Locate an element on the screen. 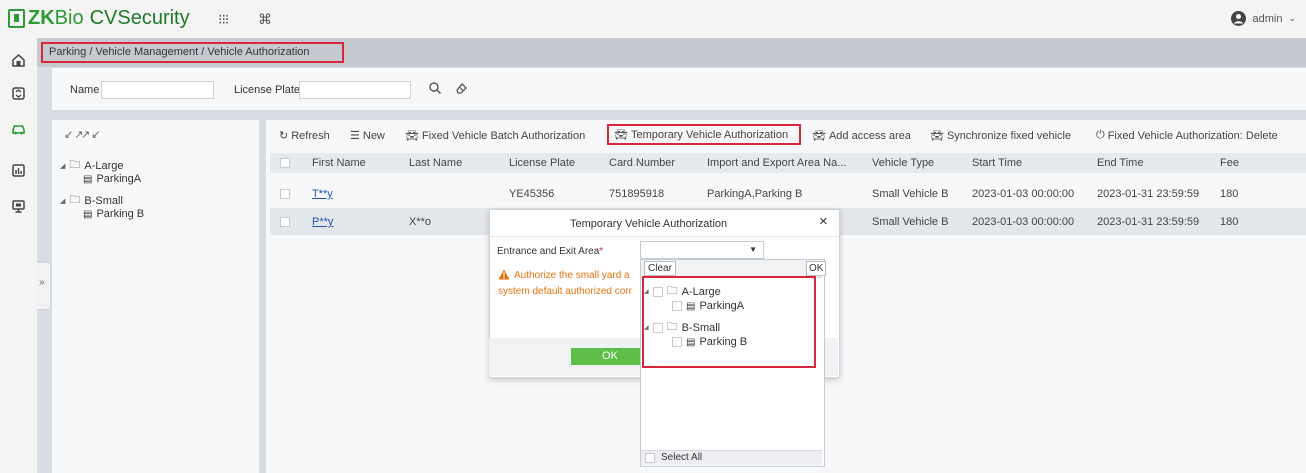 This screenshot has height=473, width=1306. module-grid-icon: ⁝⁝⁝ is located at coordinates (223, 19).